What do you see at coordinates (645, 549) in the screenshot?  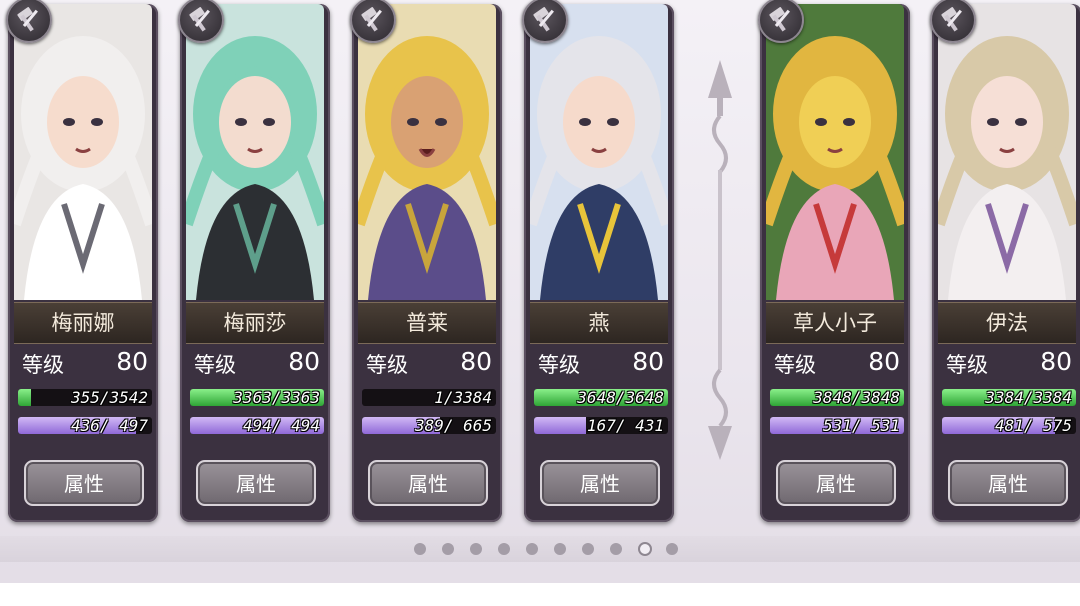 I see `page-dot-active` at bounding box center [645, 549].